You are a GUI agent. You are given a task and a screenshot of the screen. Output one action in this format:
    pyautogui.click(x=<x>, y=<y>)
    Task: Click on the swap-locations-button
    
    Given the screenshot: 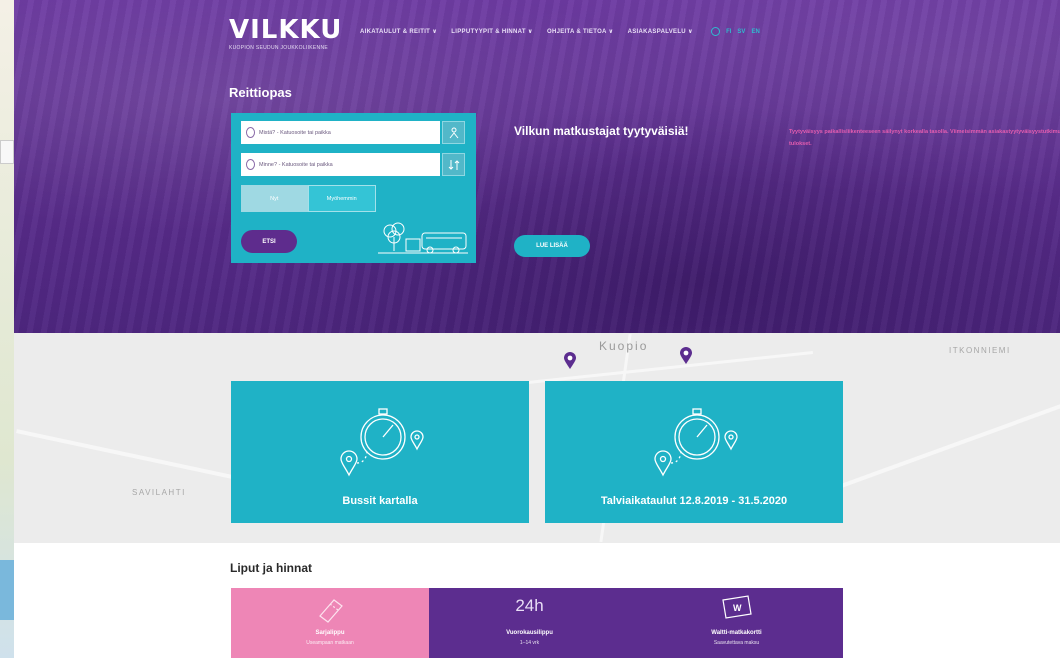 What is the action you would take?
    pyautogui.click(x=453, y=164)
    